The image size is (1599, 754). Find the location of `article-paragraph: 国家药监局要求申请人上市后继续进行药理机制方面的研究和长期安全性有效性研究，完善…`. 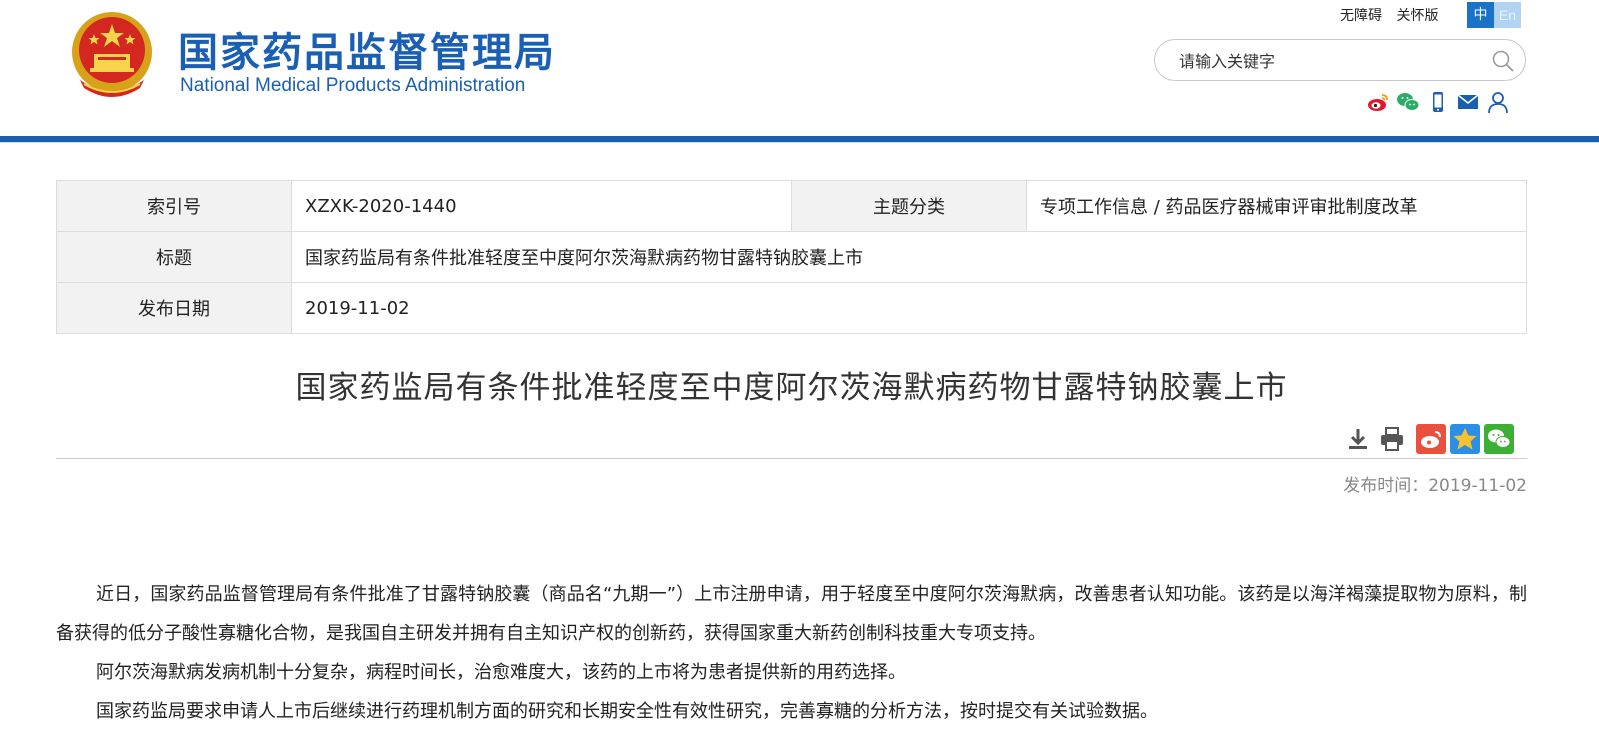

article-paragraph: 国家药监局要求申请人上市后继续进行药理机制方面的研究和长期安全性有效性研究，完善… is located at coordinates (627, 711).